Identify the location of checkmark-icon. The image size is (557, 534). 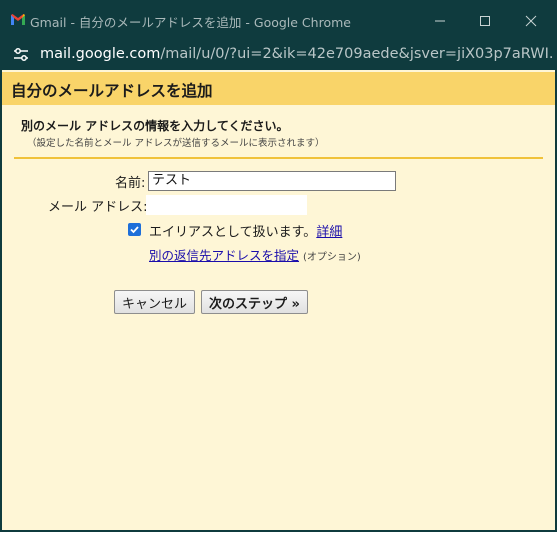
(134, 230).